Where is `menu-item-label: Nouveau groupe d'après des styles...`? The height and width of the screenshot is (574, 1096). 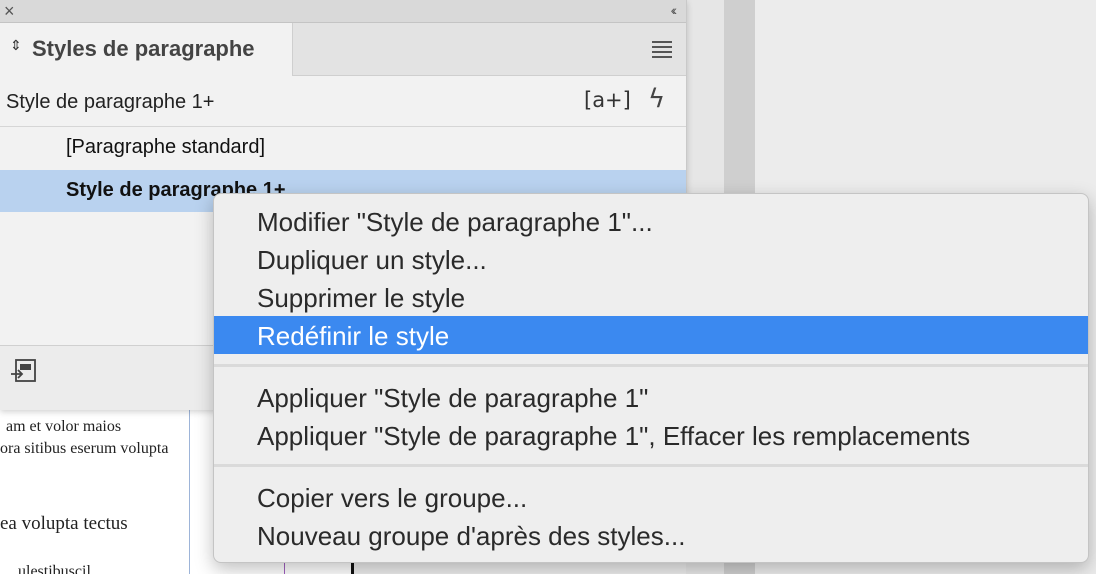 menu-item-label: Nouveau groupe d'après des styles... is located at coordinates (471, 536).